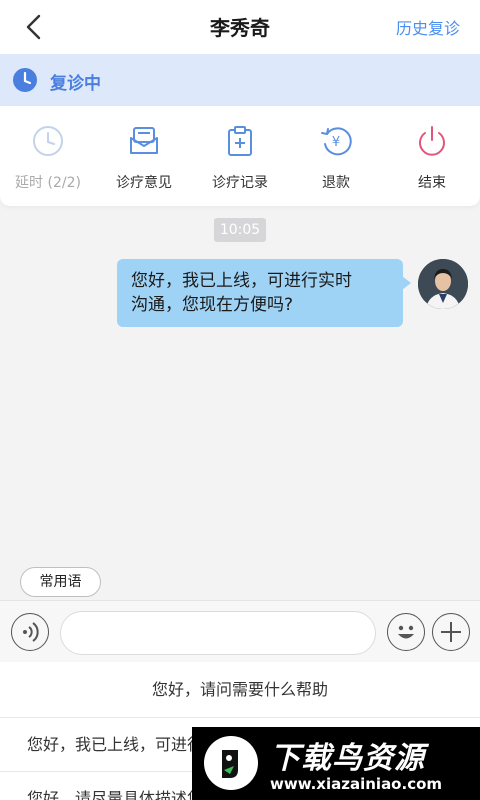 The height and width of the screenshot is (800, 480). I want to click on message-line: 沟通，您现在方便吗?, so click(212, 305).